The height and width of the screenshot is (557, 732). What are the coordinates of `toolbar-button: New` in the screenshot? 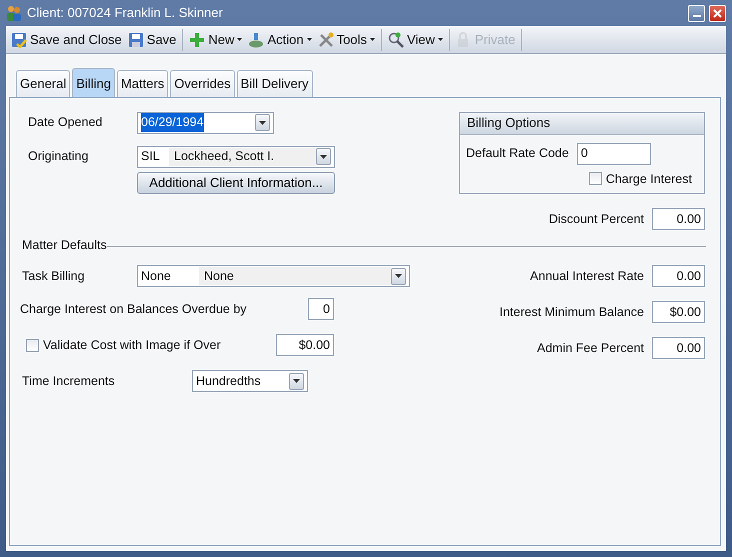 It's located at (216, 39).